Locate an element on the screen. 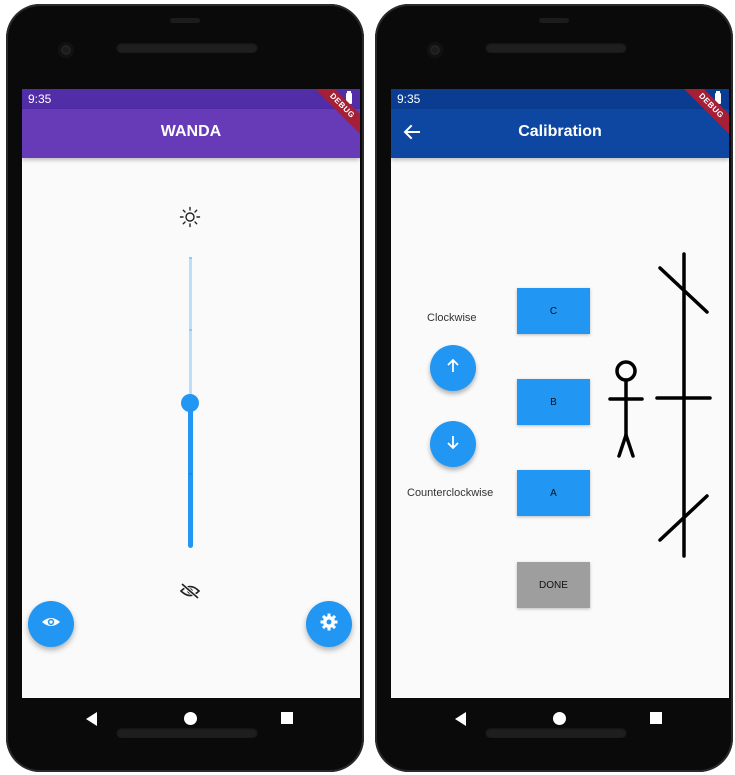  calibration-diagram is located at coordinates (660, 405).